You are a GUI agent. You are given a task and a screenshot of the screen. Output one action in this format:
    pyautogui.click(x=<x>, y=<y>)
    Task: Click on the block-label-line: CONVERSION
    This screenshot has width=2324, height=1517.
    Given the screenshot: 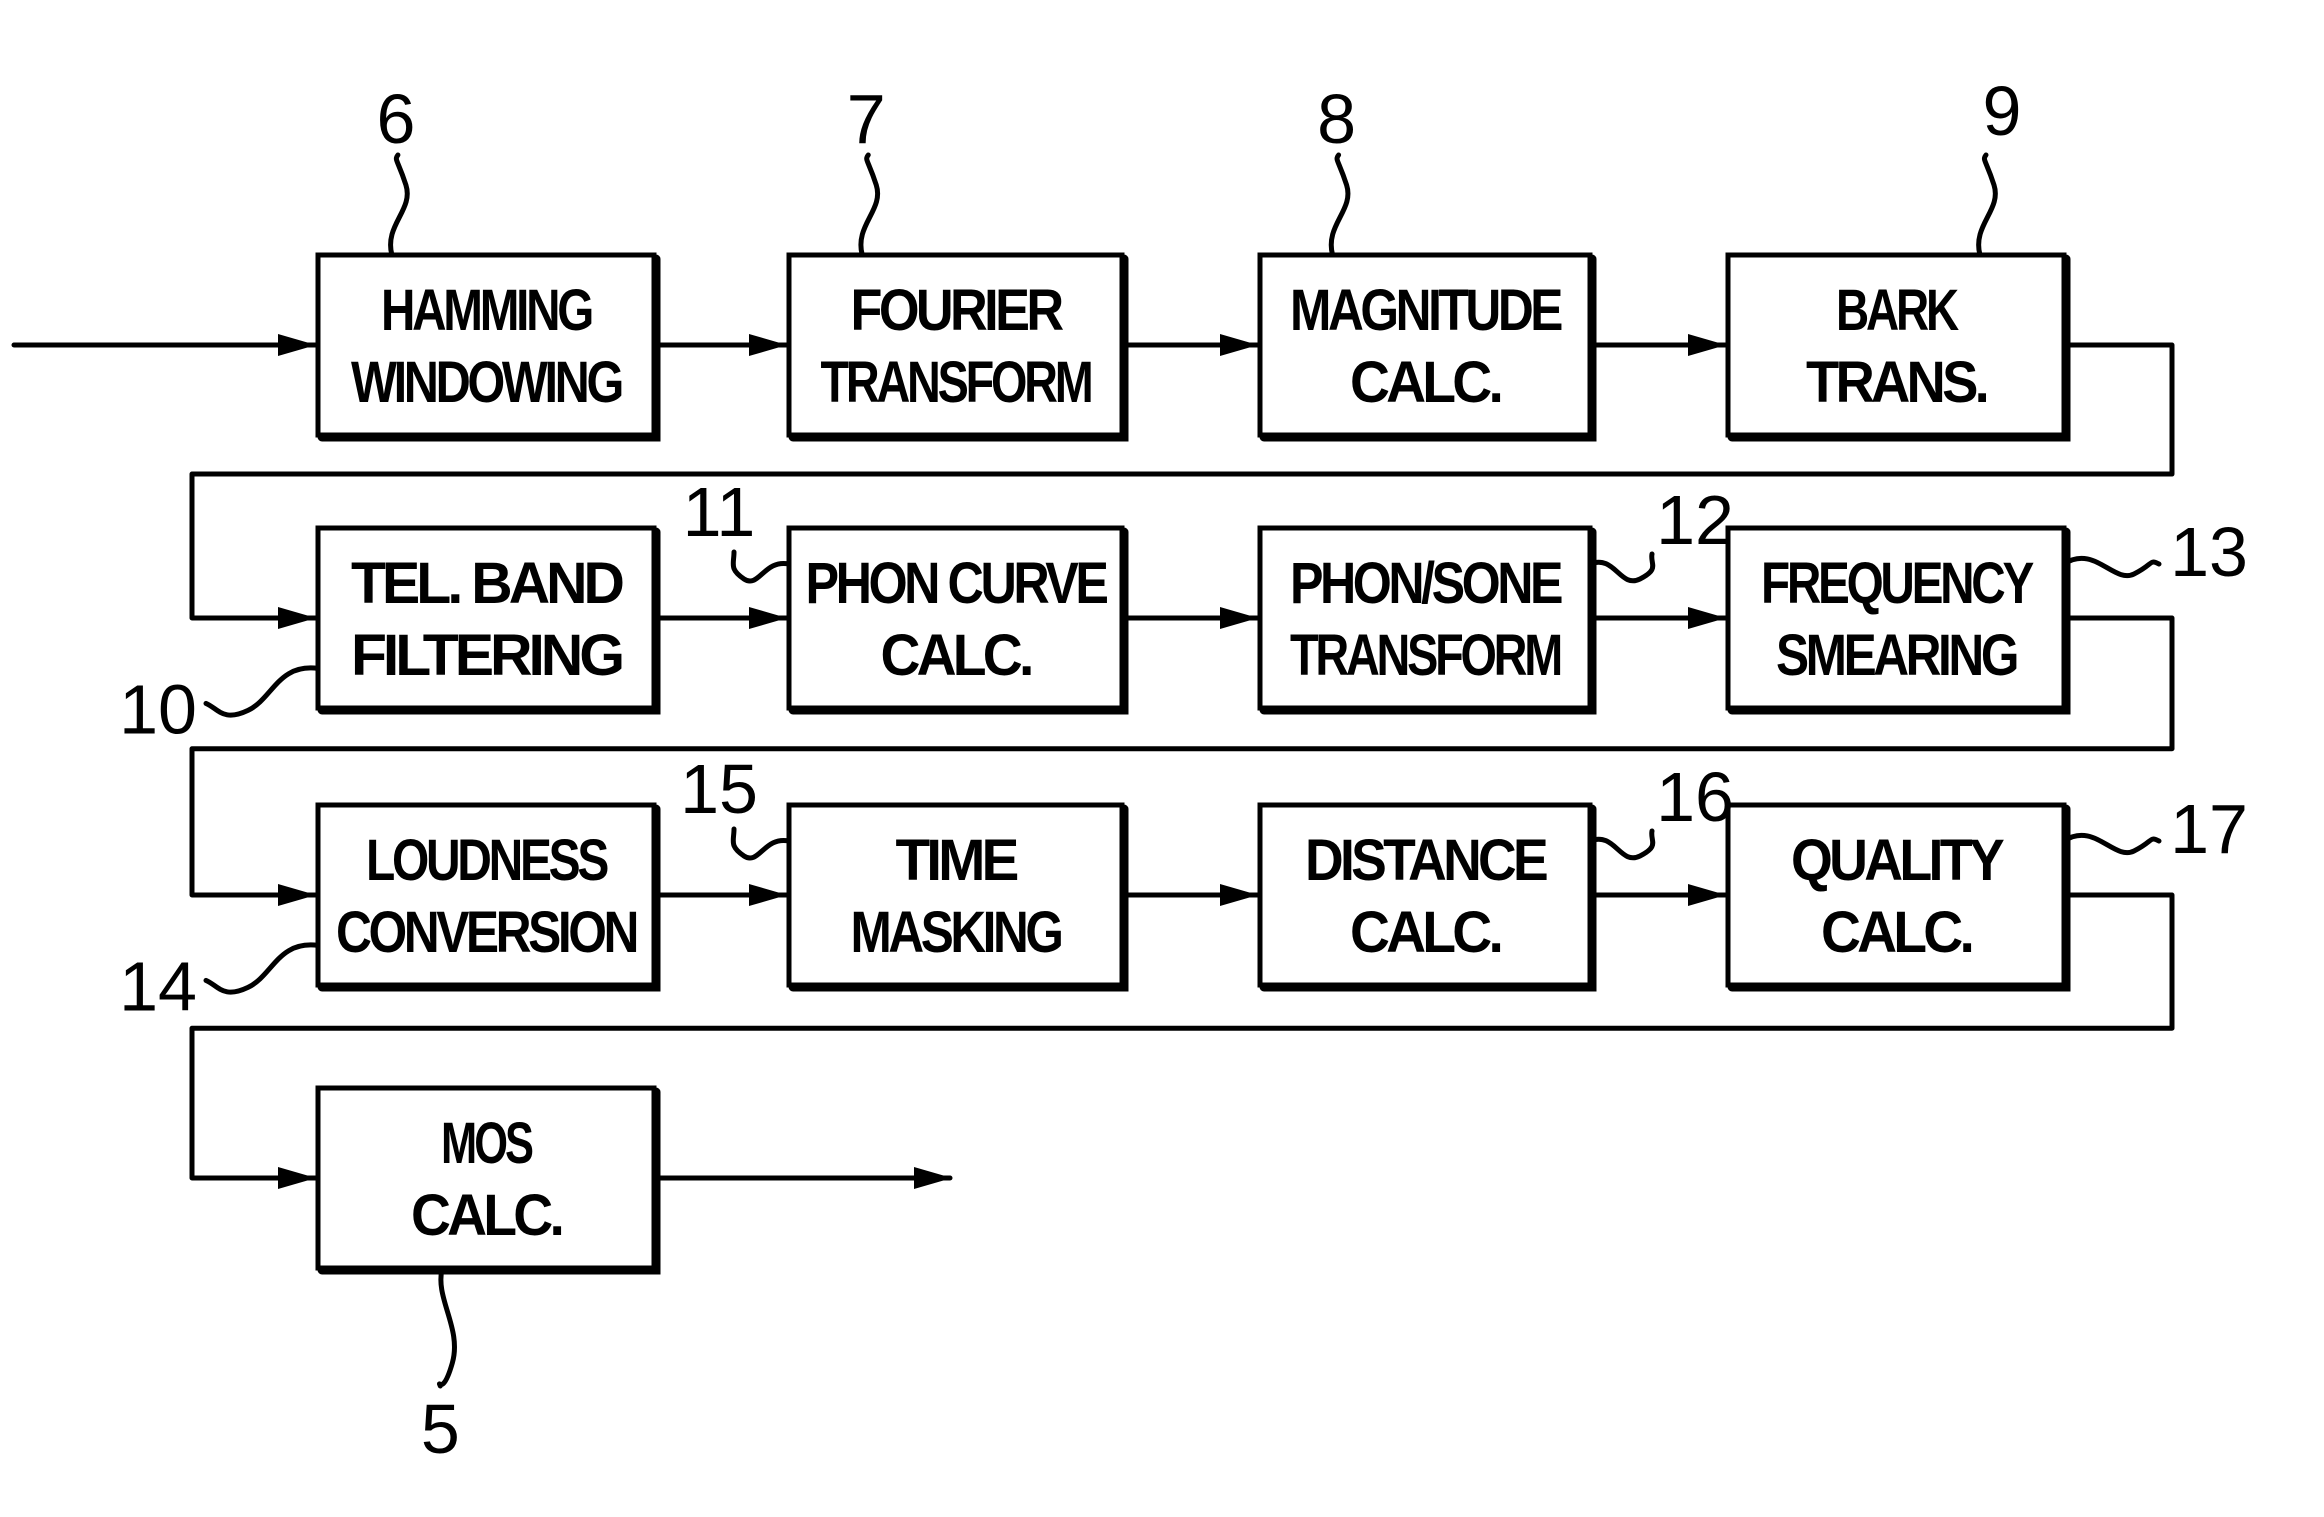 What is the action you would take?
    pyautogui.click(x=486, y=932)
    